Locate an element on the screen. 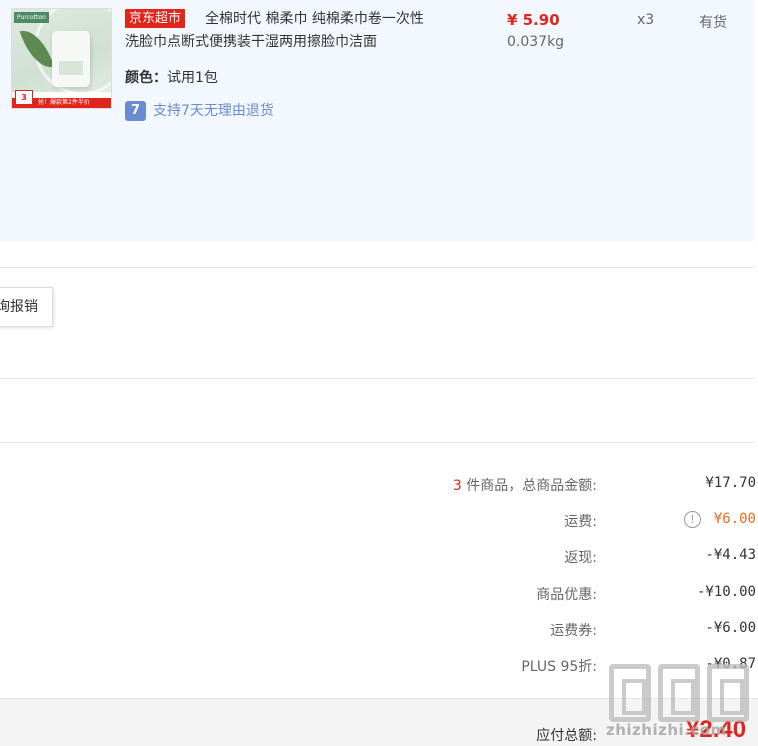 This screenshot has width=758, height=746. watermark-logo is located at coordinates (679, 693).